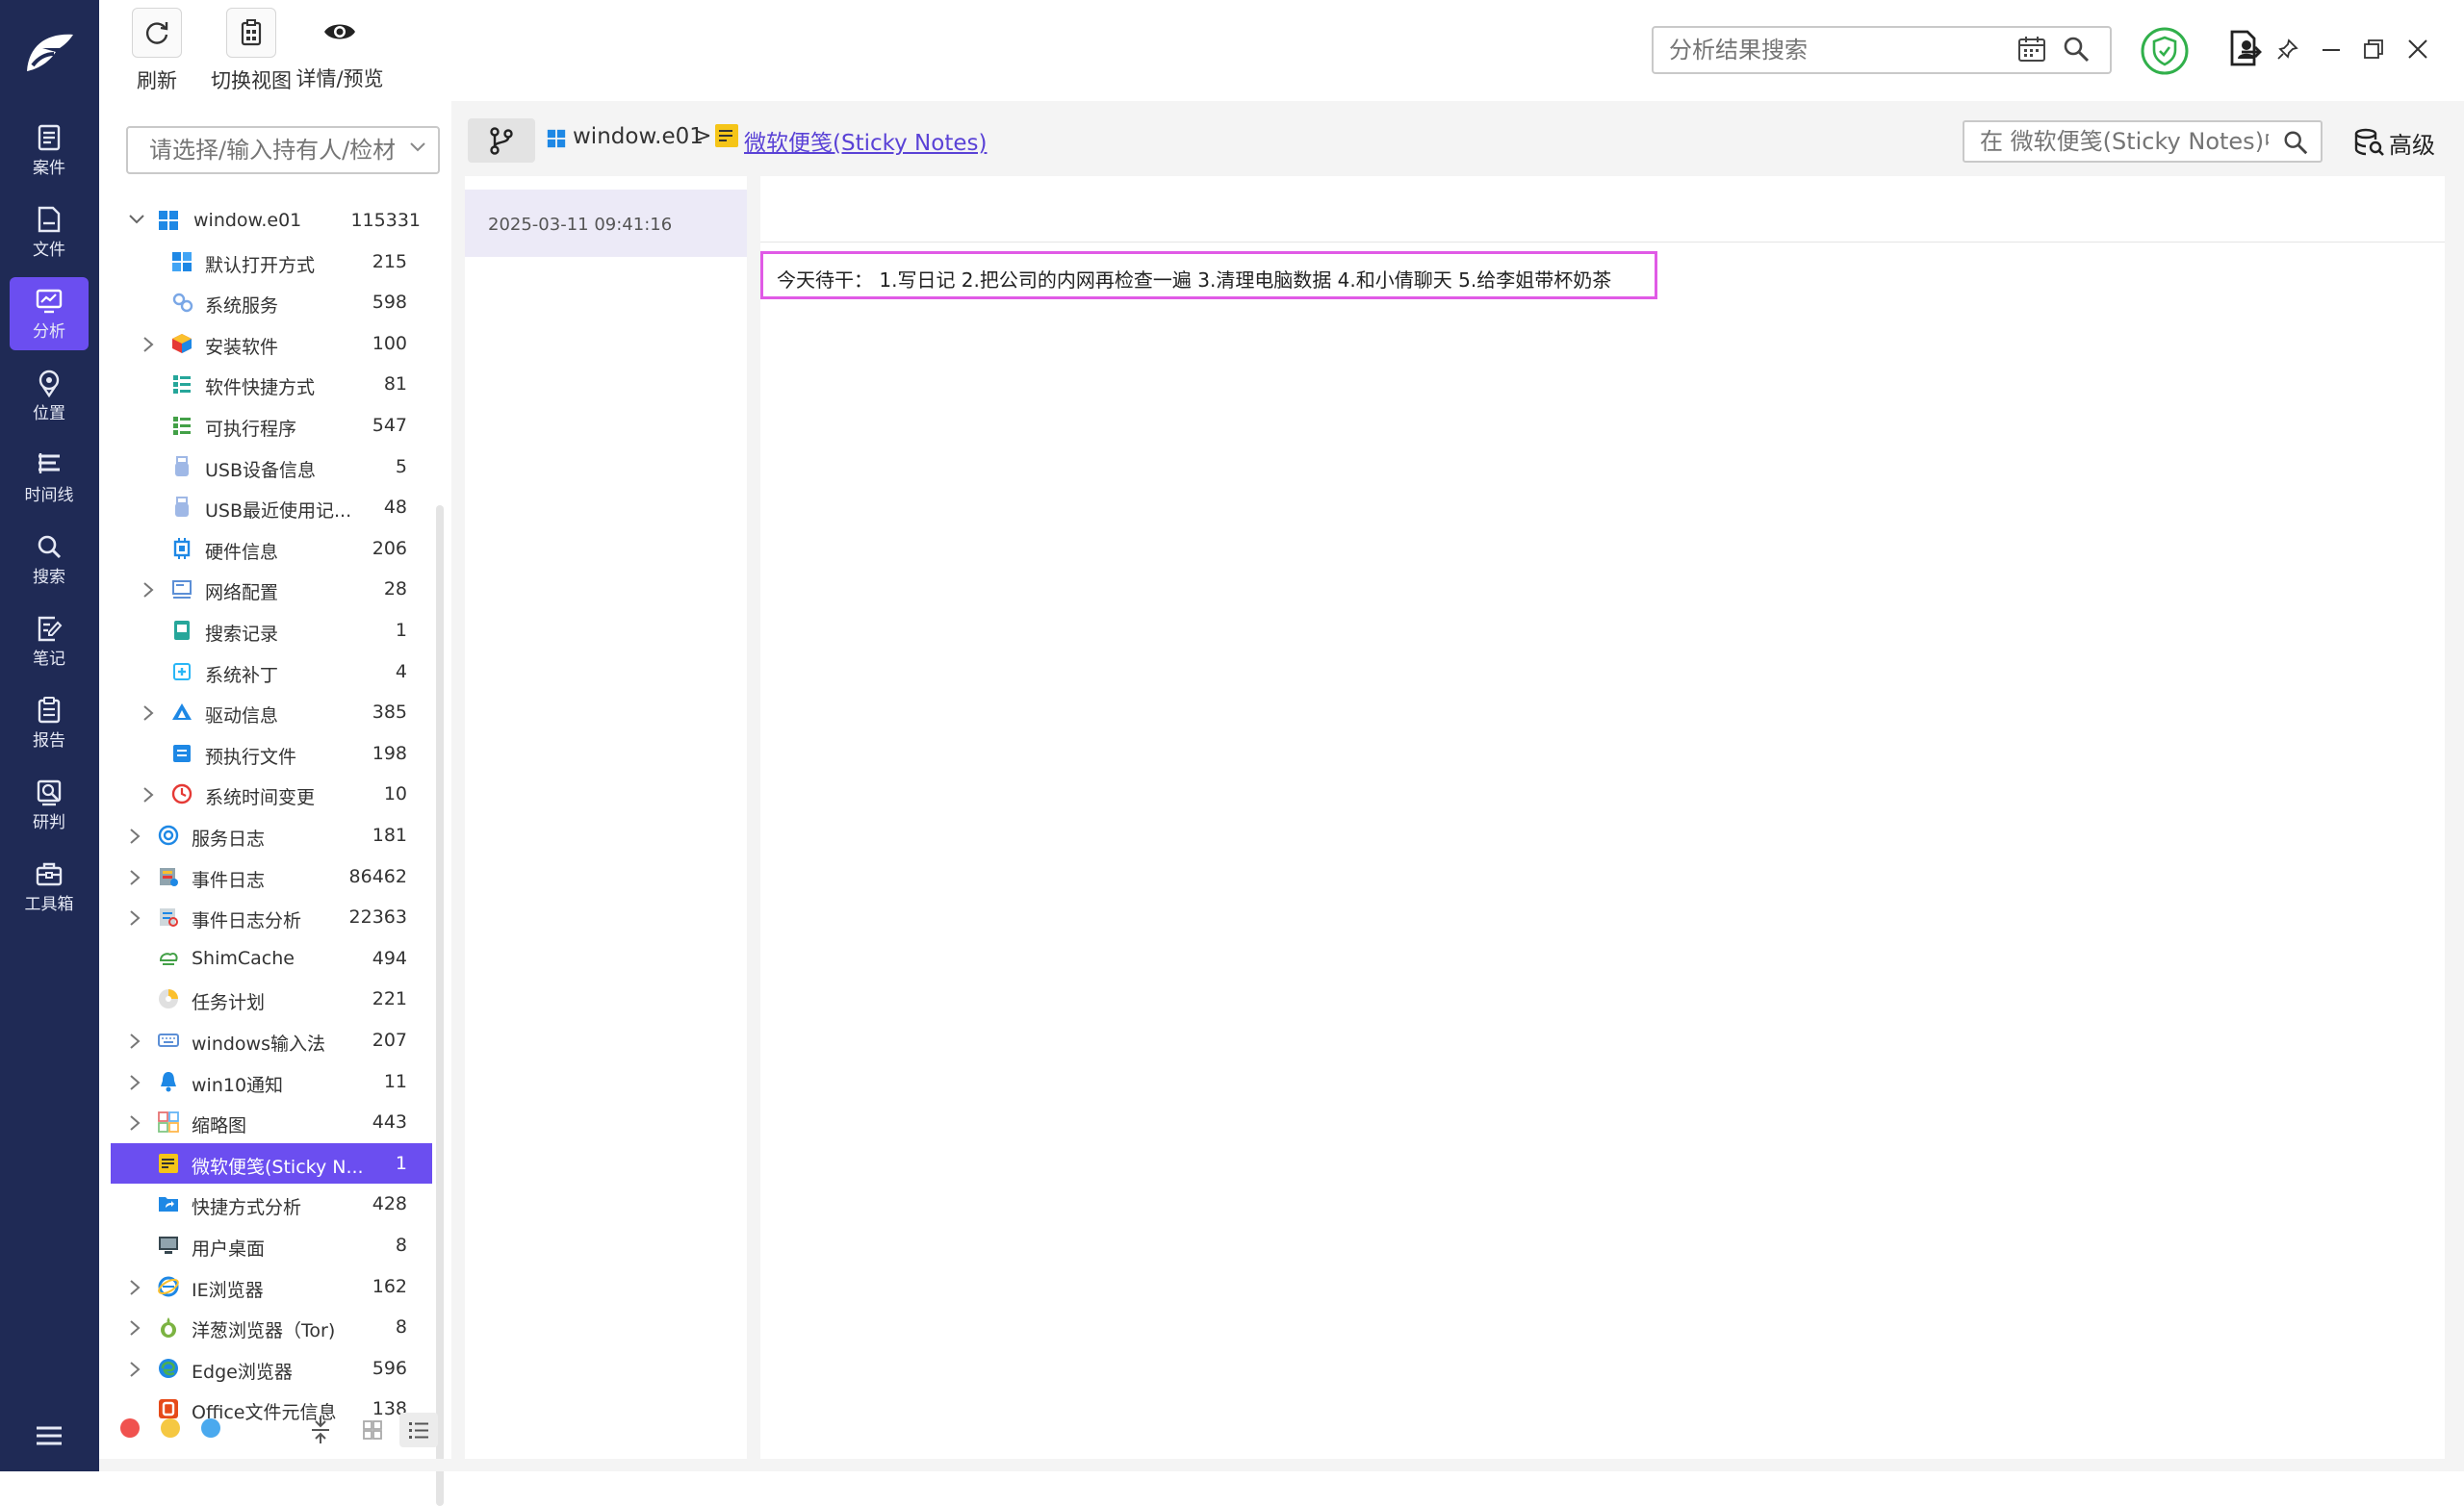 The height and width of the screenshot is (1506, 2464). What do you see at coordinates (458, 786) in the screenshot?
I see `panel-gutter` at bounding box center [458, 786].